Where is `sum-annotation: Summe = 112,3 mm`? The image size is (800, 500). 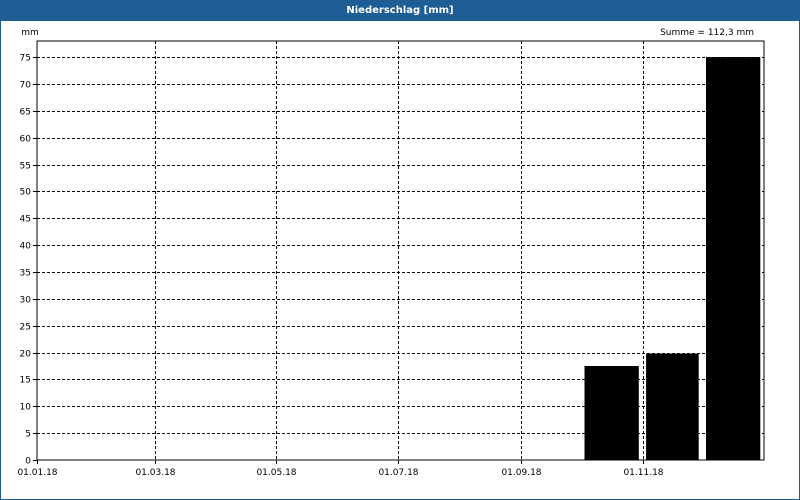 sum-annotation: Summe = 112,3 mm is located at coordinates (707, 33).